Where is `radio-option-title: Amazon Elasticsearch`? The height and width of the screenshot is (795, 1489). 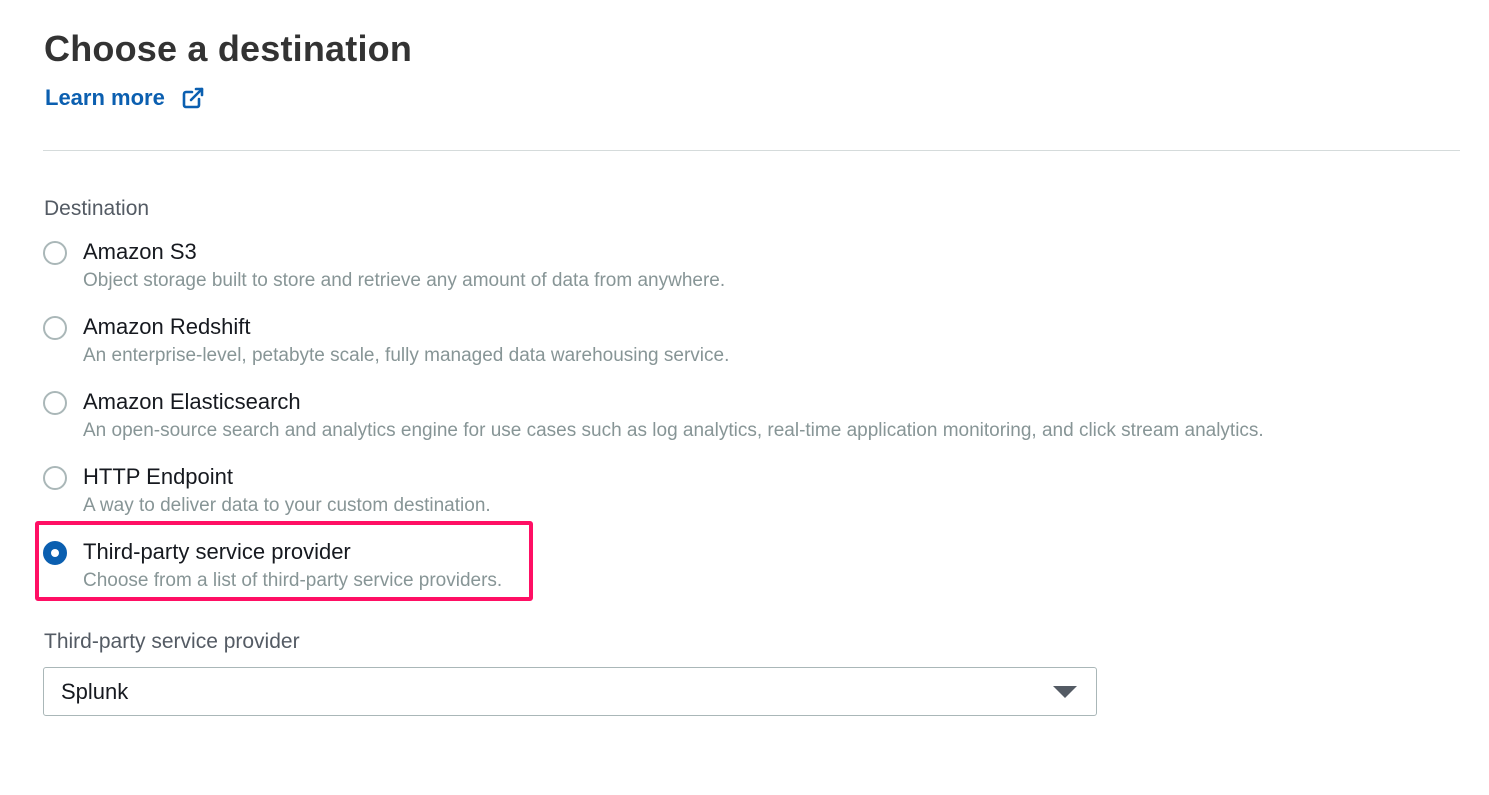
radio-option-title: Amazon Elasticsearch is located at coordinates (192, 401).